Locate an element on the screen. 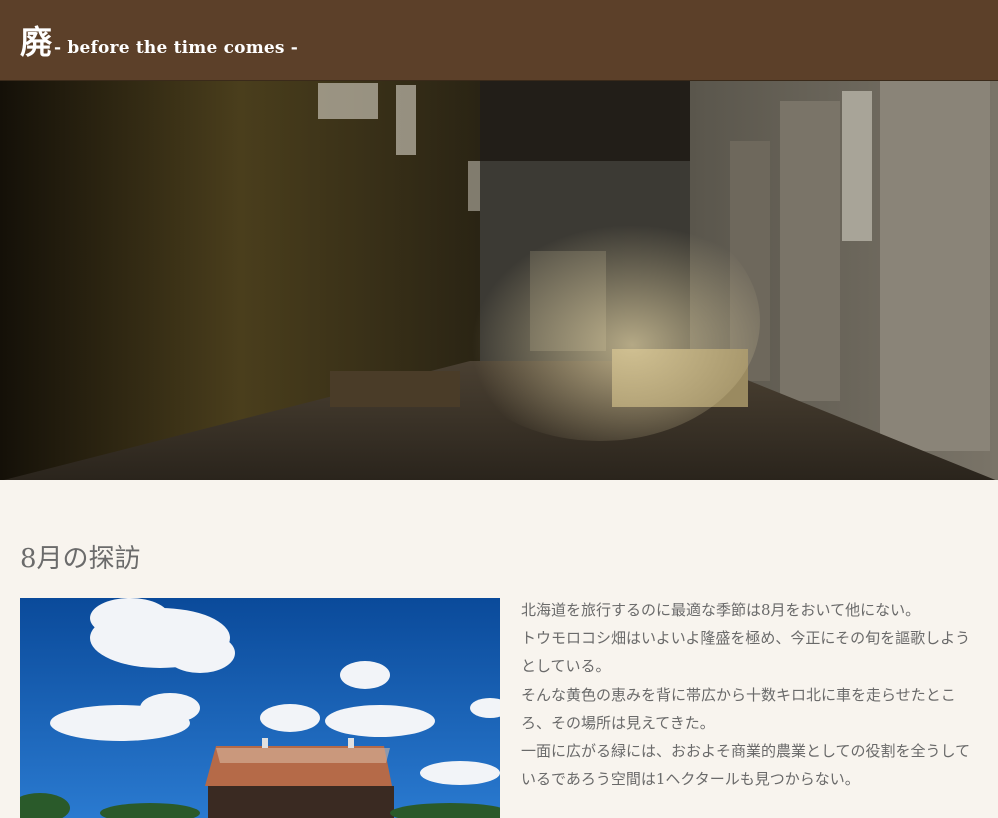 This screenshot has width=998, height=818. section-title: 8月の探訪 is located at coordinates (80, 559).